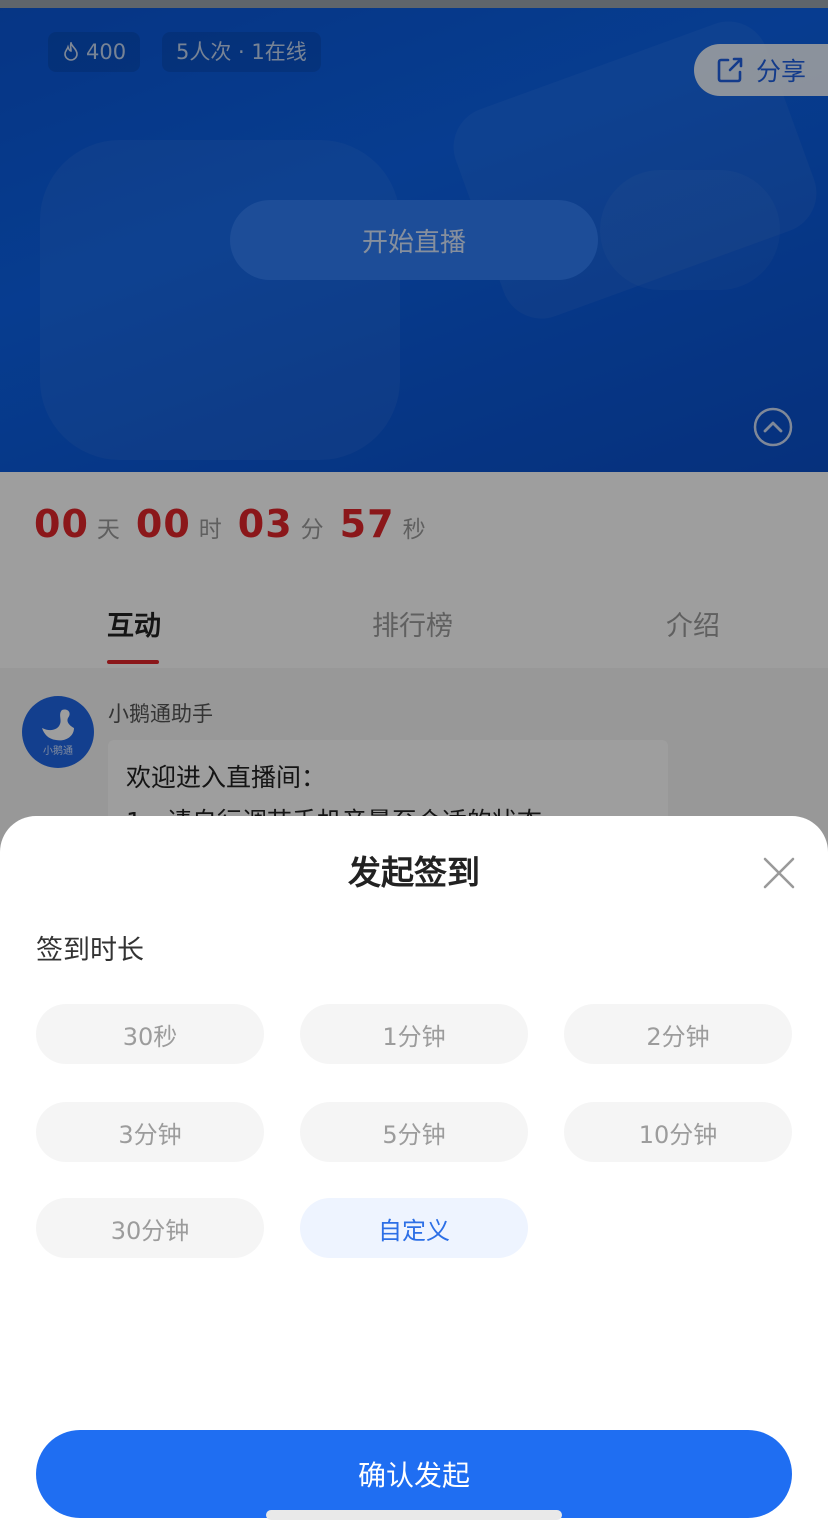 Image resolution: width=828 pixels, height=1536 pixels. Describe the element at coordinates (779, 873) in the screenshot. I see `close-icon` at that location.